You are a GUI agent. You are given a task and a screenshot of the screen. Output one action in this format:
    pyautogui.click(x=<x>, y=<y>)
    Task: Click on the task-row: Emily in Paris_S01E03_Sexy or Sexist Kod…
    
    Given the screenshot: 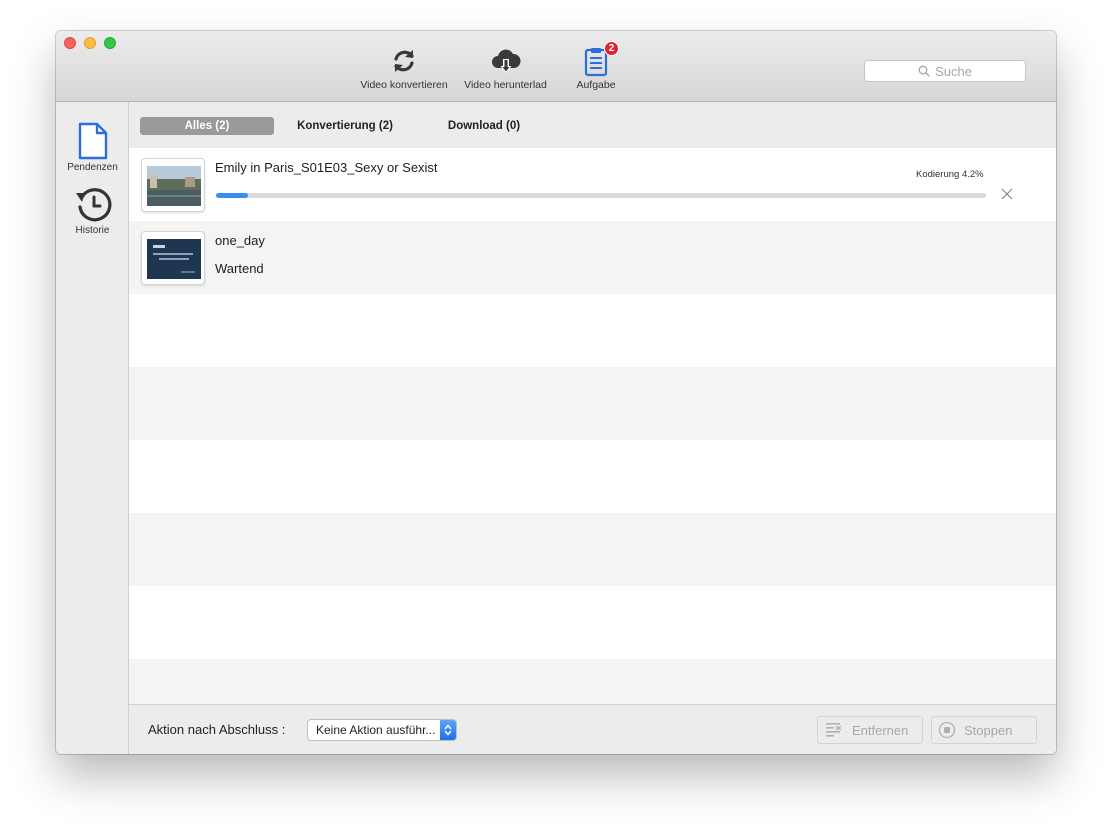 What is the action you would take?
    pyautogui.click(x=592, y=184)
    